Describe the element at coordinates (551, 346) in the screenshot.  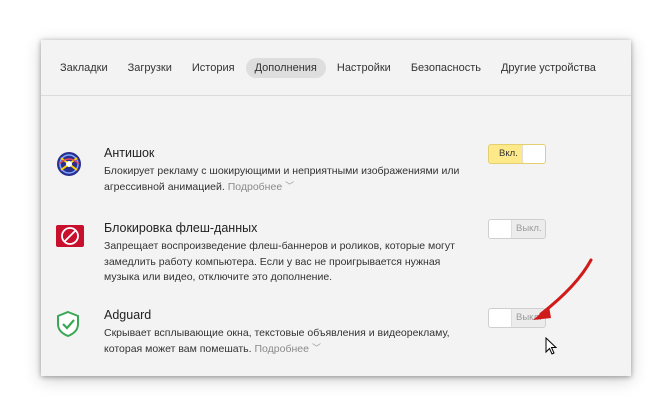
I see `mouse-pointer-icon` at that location.